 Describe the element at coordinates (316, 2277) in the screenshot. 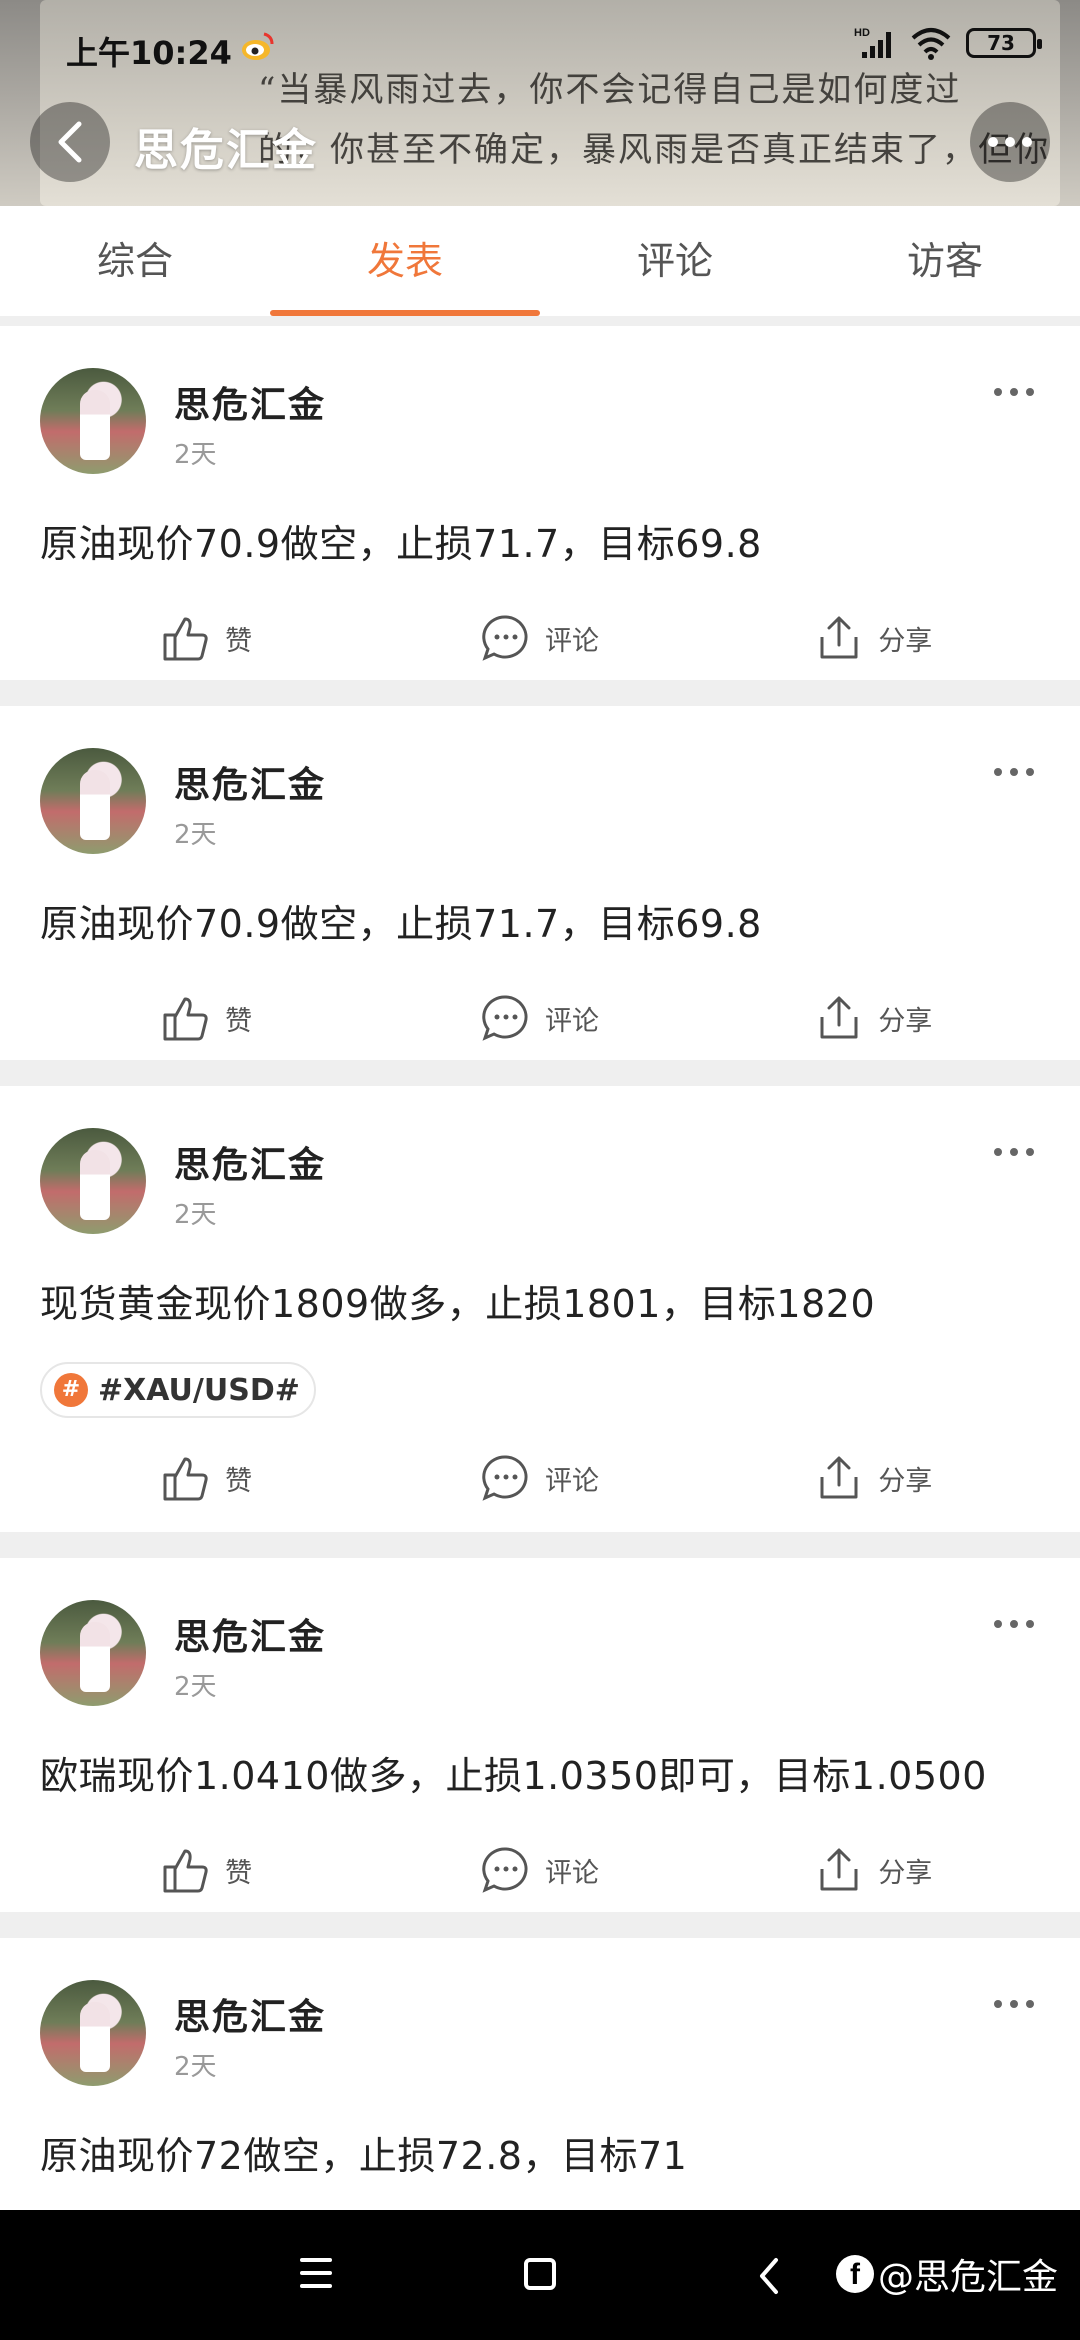

I see `menu-icon` at that location.